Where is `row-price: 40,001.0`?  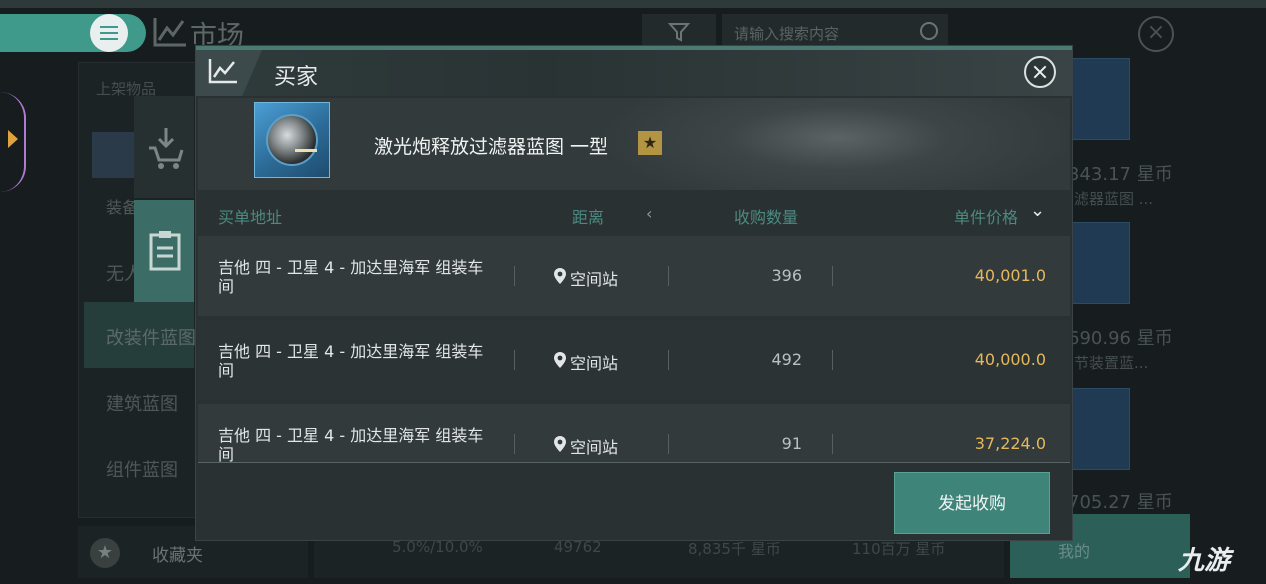
row-price: 40,001.0 is located at coordinates (1010, 275).